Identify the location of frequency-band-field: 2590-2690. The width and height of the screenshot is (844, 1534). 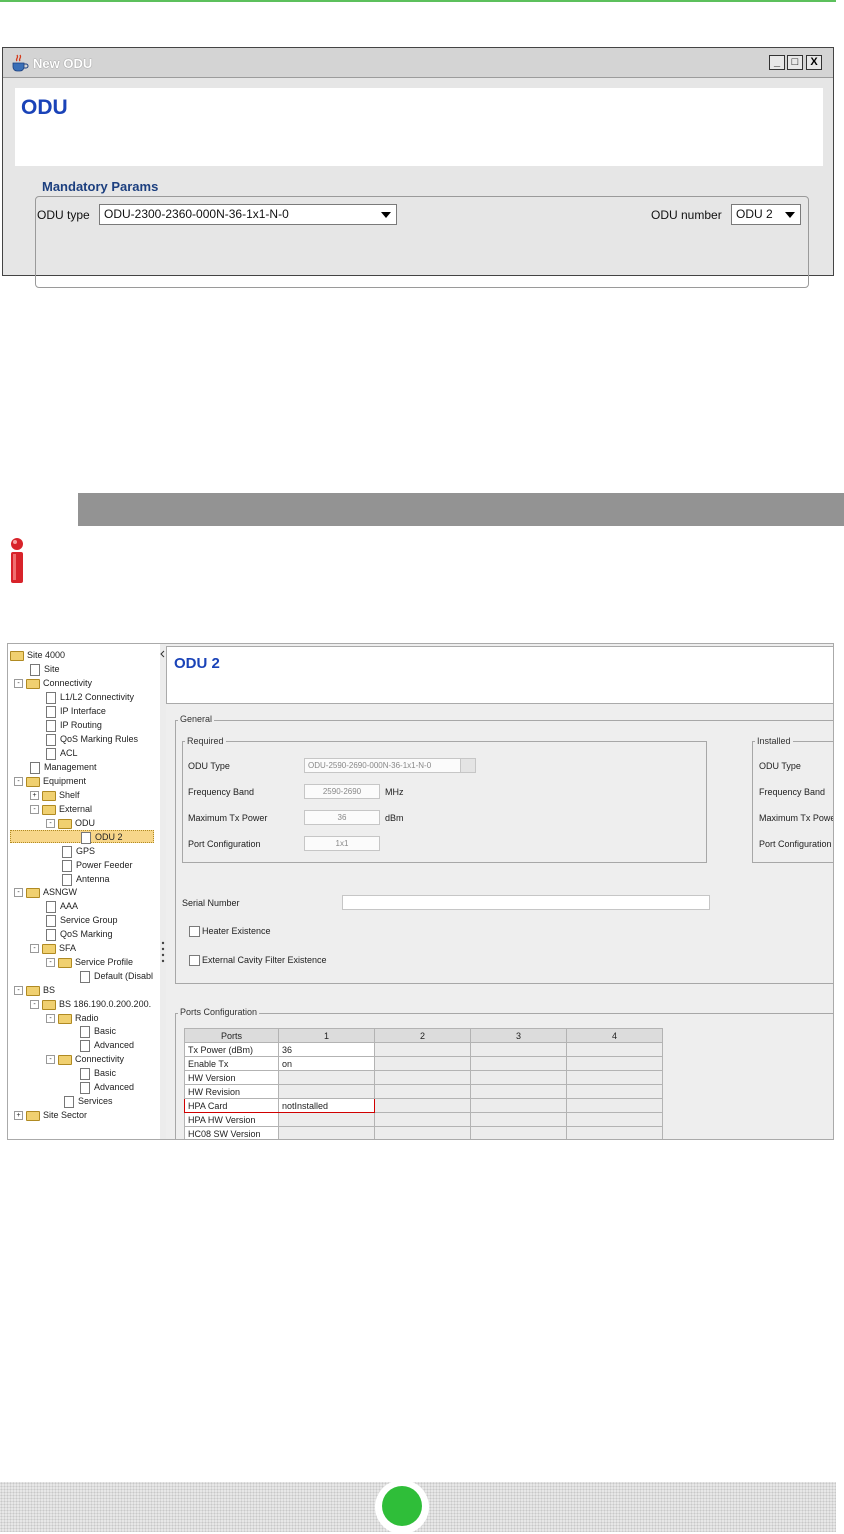
(342, 791).